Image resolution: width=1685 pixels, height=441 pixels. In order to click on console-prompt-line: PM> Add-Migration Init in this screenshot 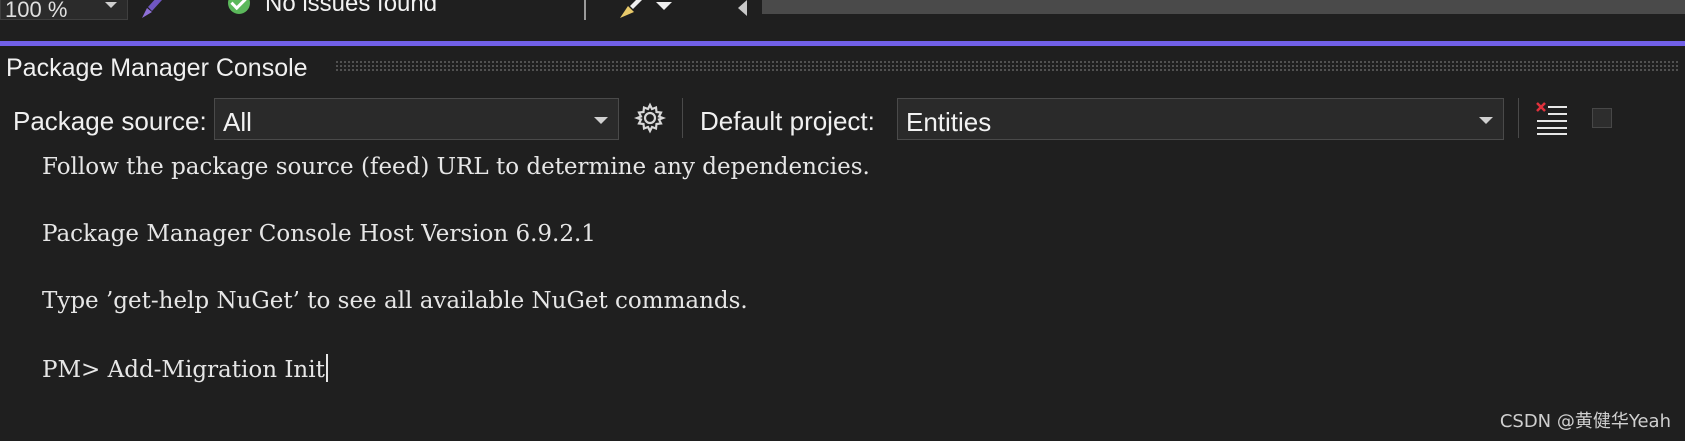, I will do `click(185, 368)`.